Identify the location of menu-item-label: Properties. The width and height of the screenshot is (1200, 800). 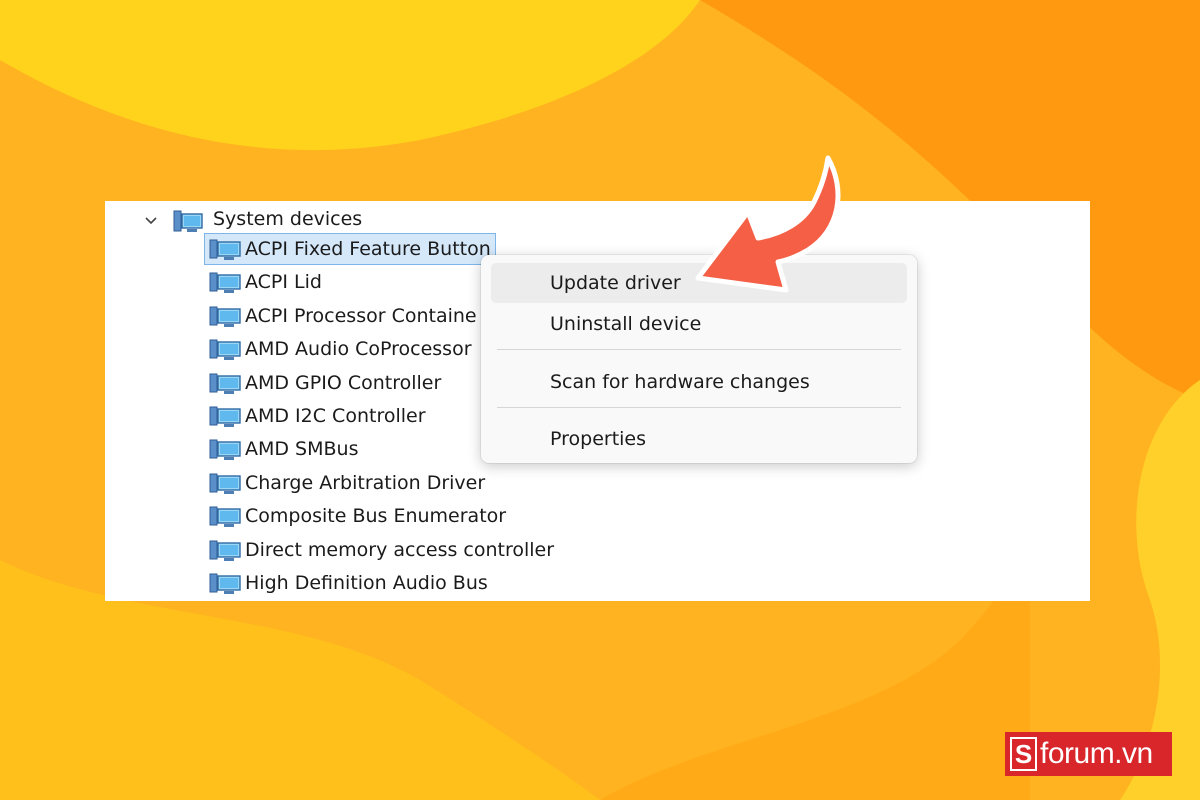
(598, 439).